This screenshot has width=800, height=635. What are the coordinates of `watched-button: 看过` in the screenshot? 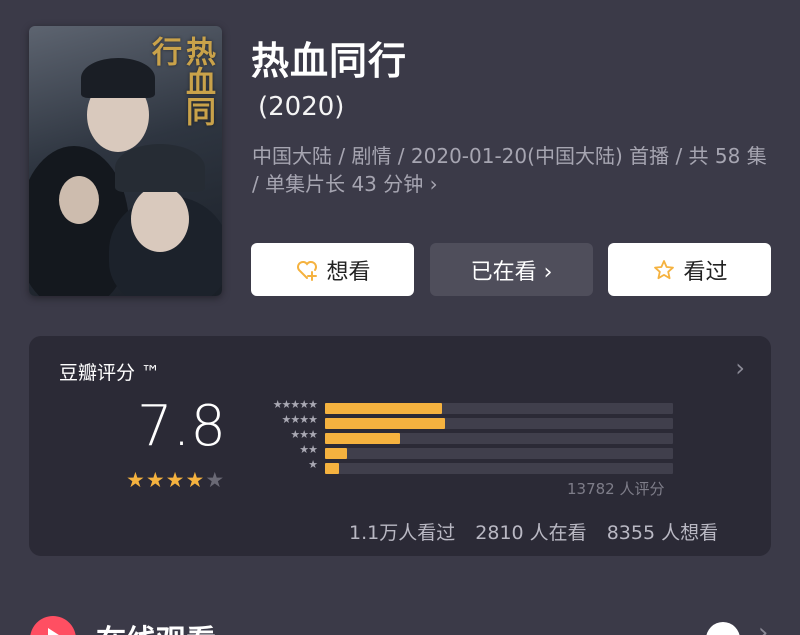 It's located at (689, 269).